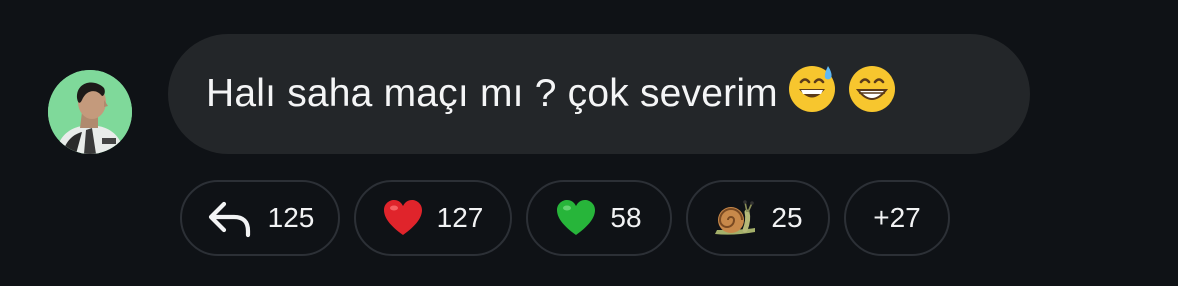  I want to click on avatar-portrait-icon, so click(90, 112).